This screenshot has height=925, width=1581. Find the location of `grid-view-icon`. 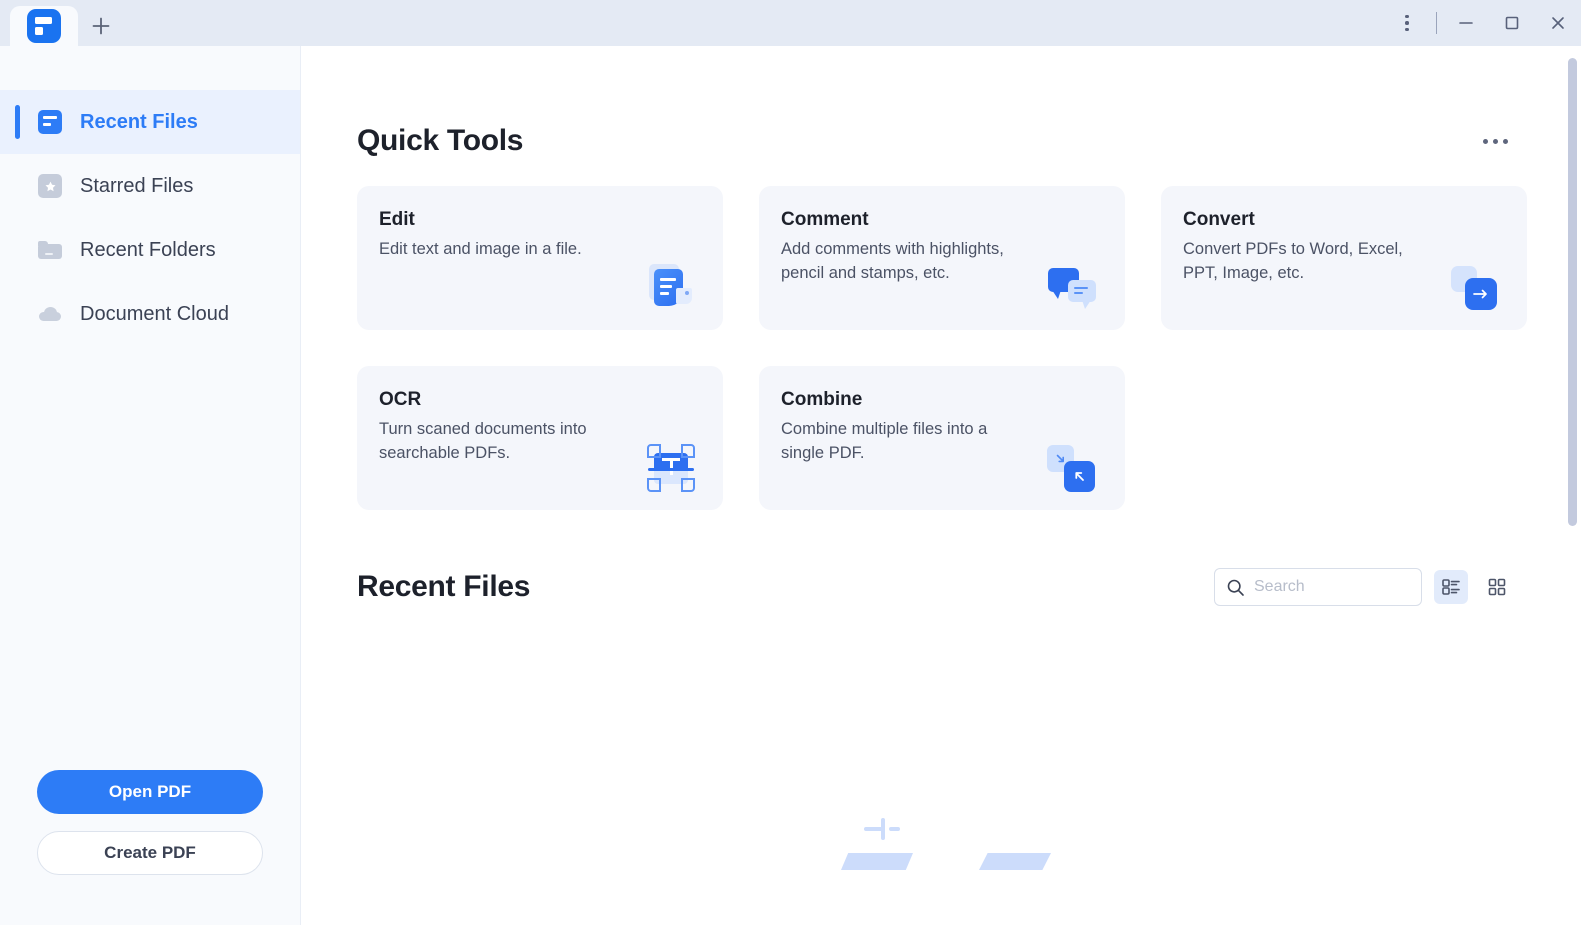

grid-view-icon is located at coordinates (1497, 587).